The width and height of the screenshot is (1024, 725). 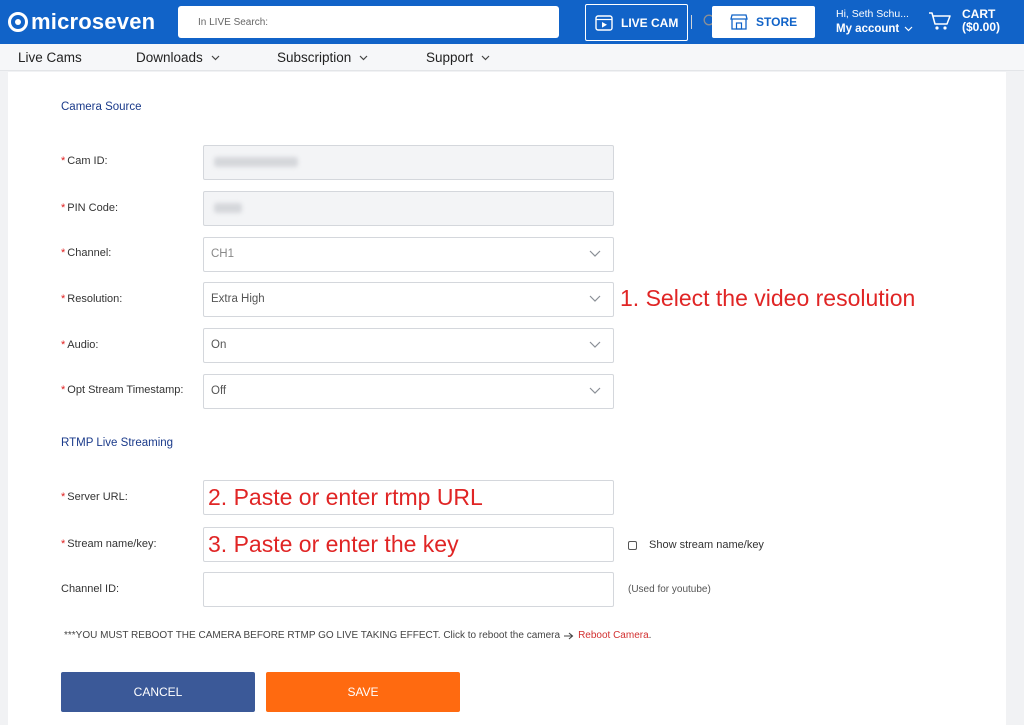 I want to click on logo-icon, so click(x=18, y=22).